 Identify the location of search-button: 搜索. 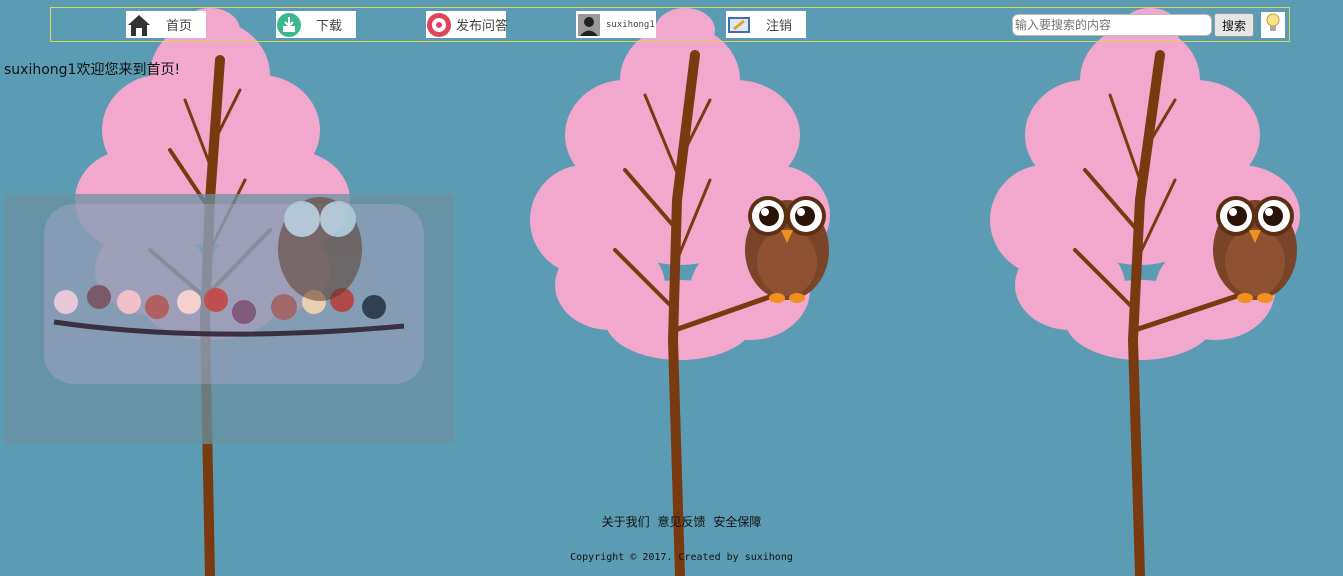
(1234, 25).